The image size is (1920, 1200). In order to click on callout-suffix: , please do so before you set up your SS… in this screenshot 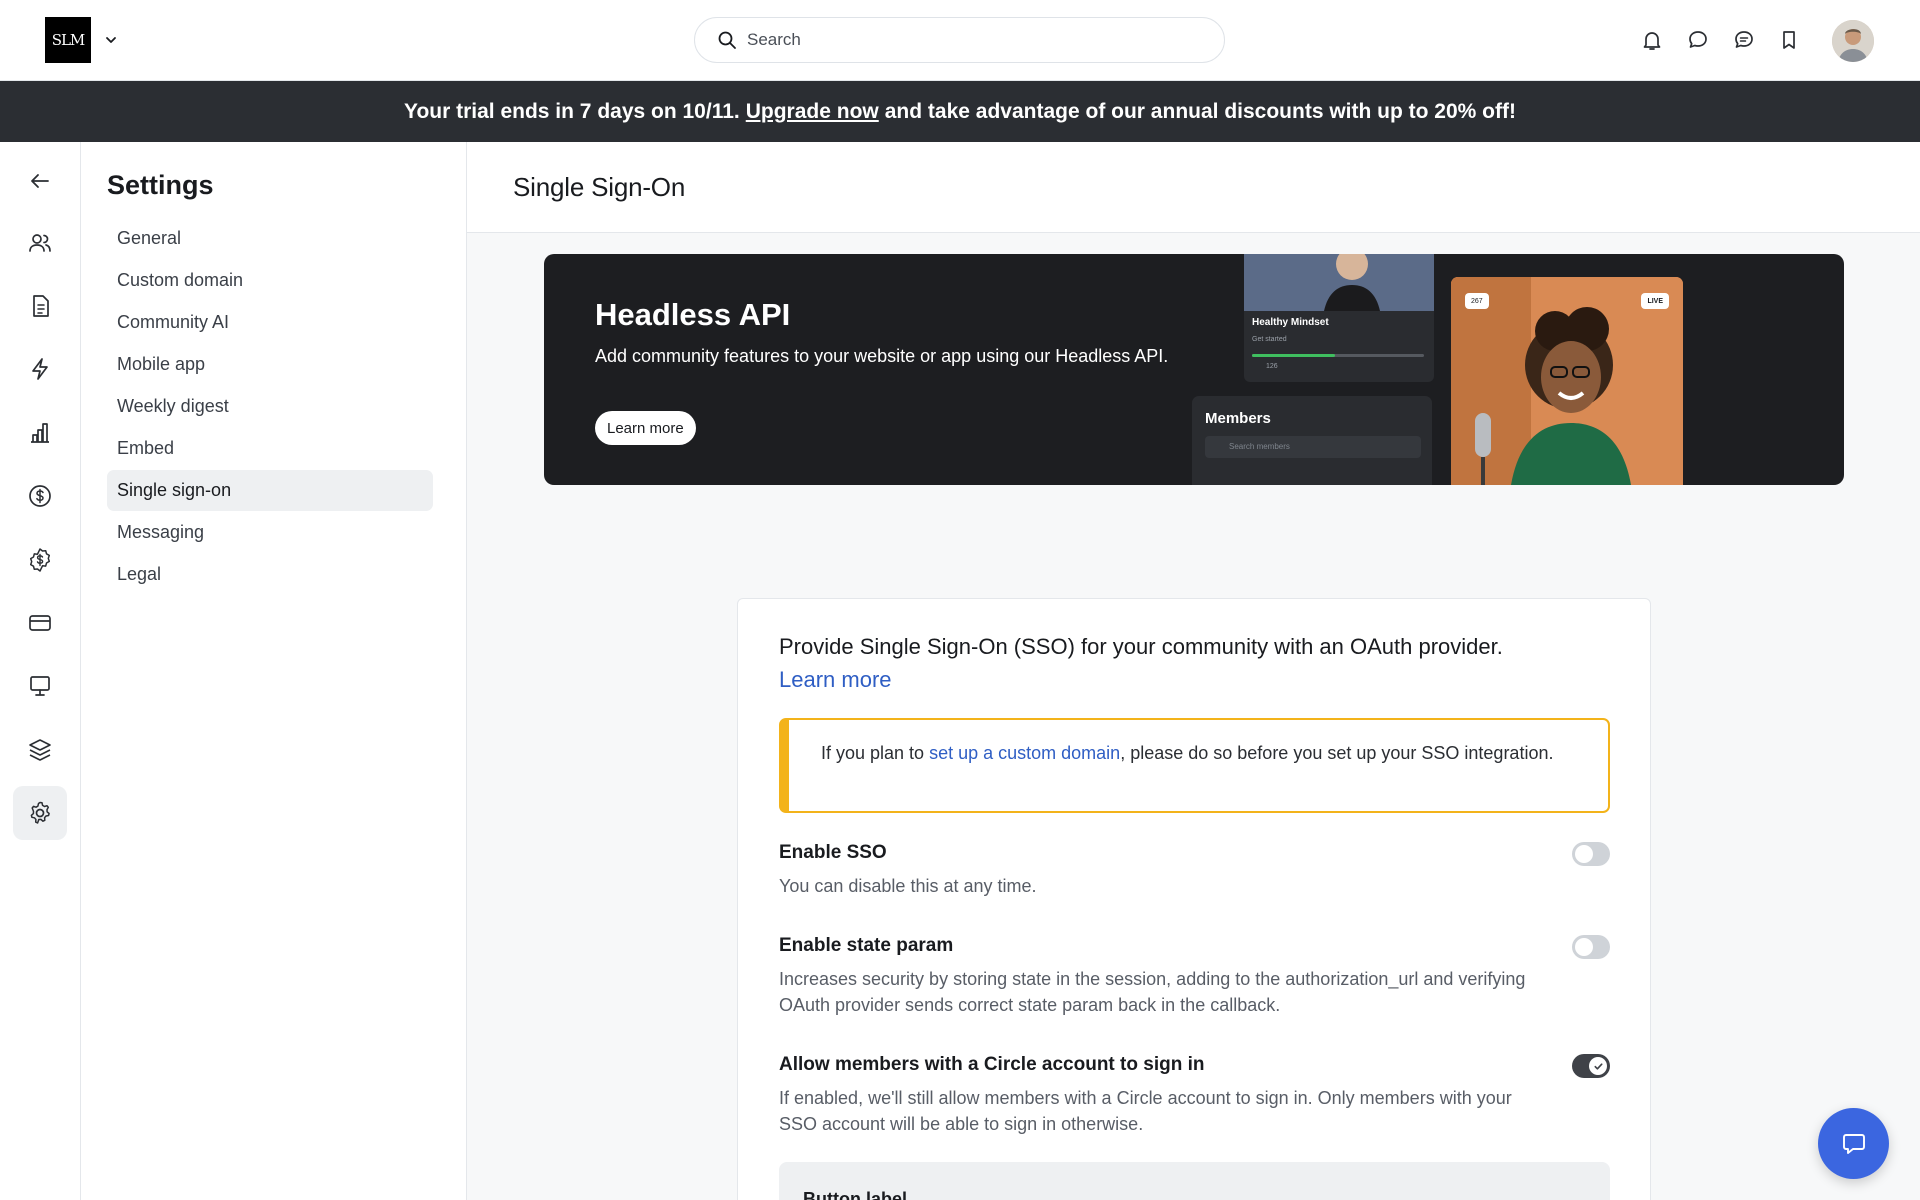, I will do `click(1337, 753)`.